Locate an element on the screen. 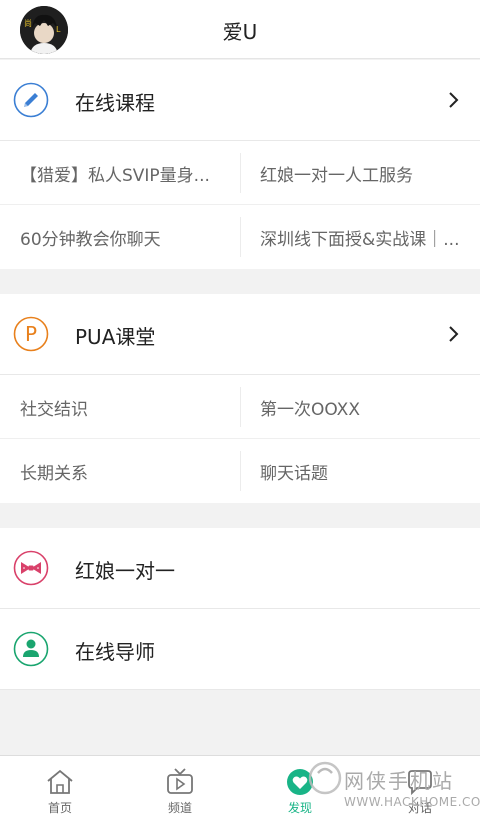 The image size is (480, 820). p-badge-icon: P is located at coordinates (31, 334).